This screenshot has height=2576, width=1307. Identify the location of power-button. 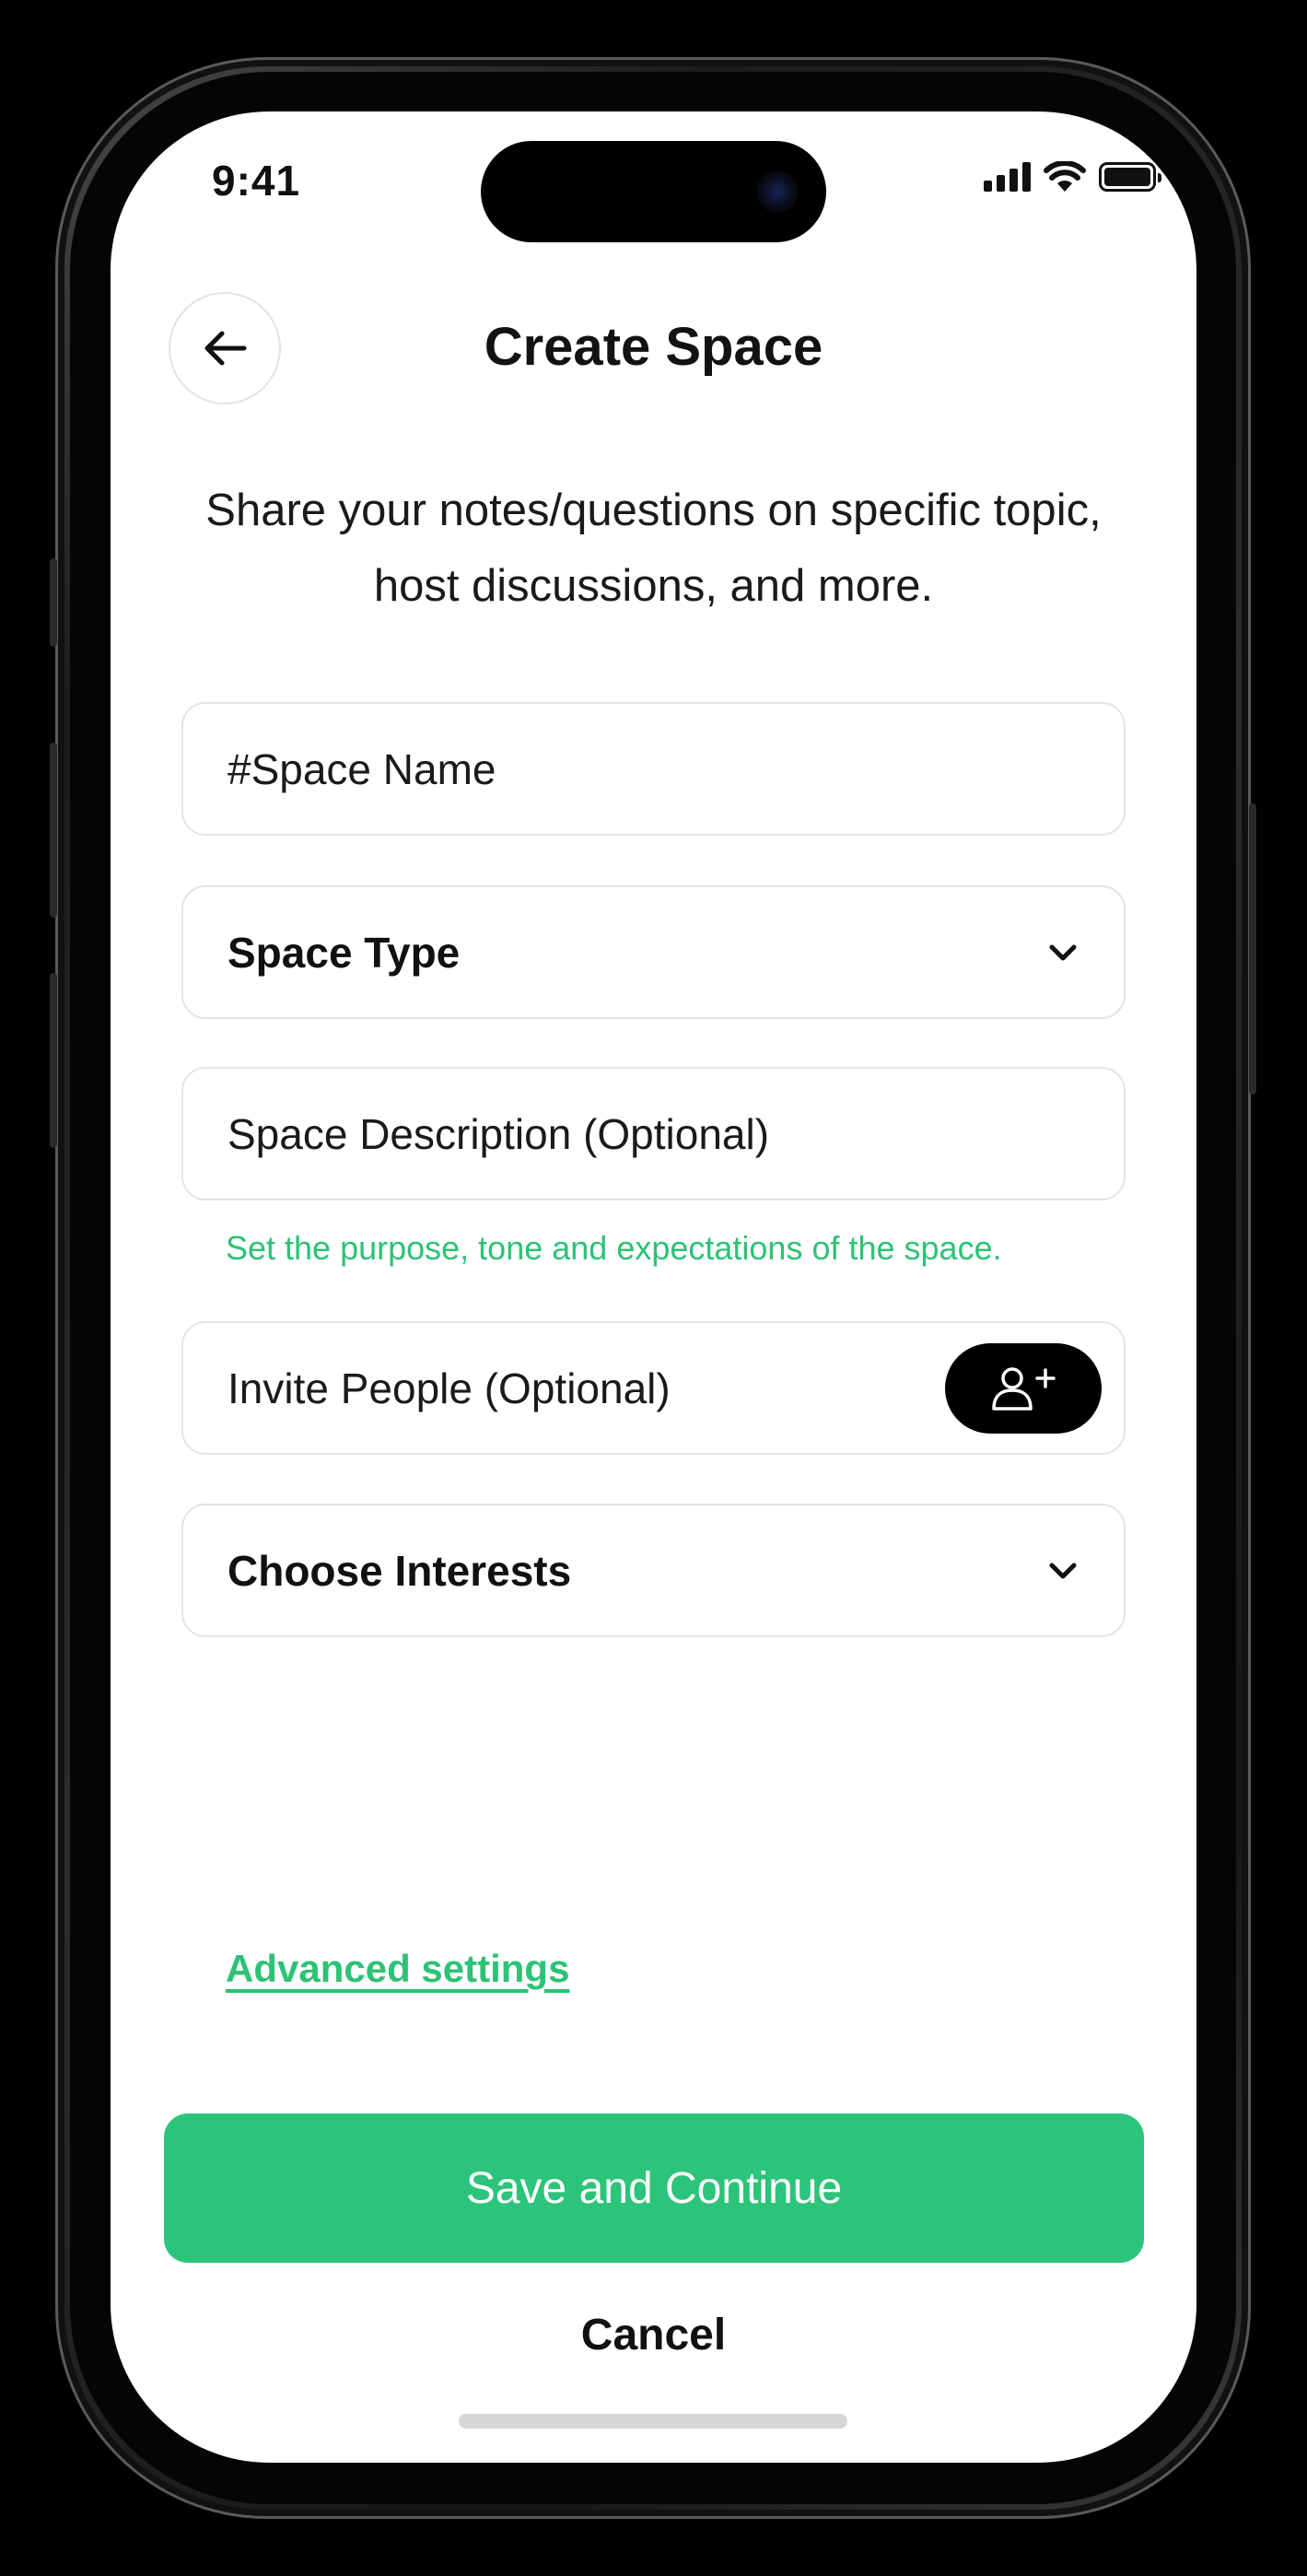
(1252, 949).